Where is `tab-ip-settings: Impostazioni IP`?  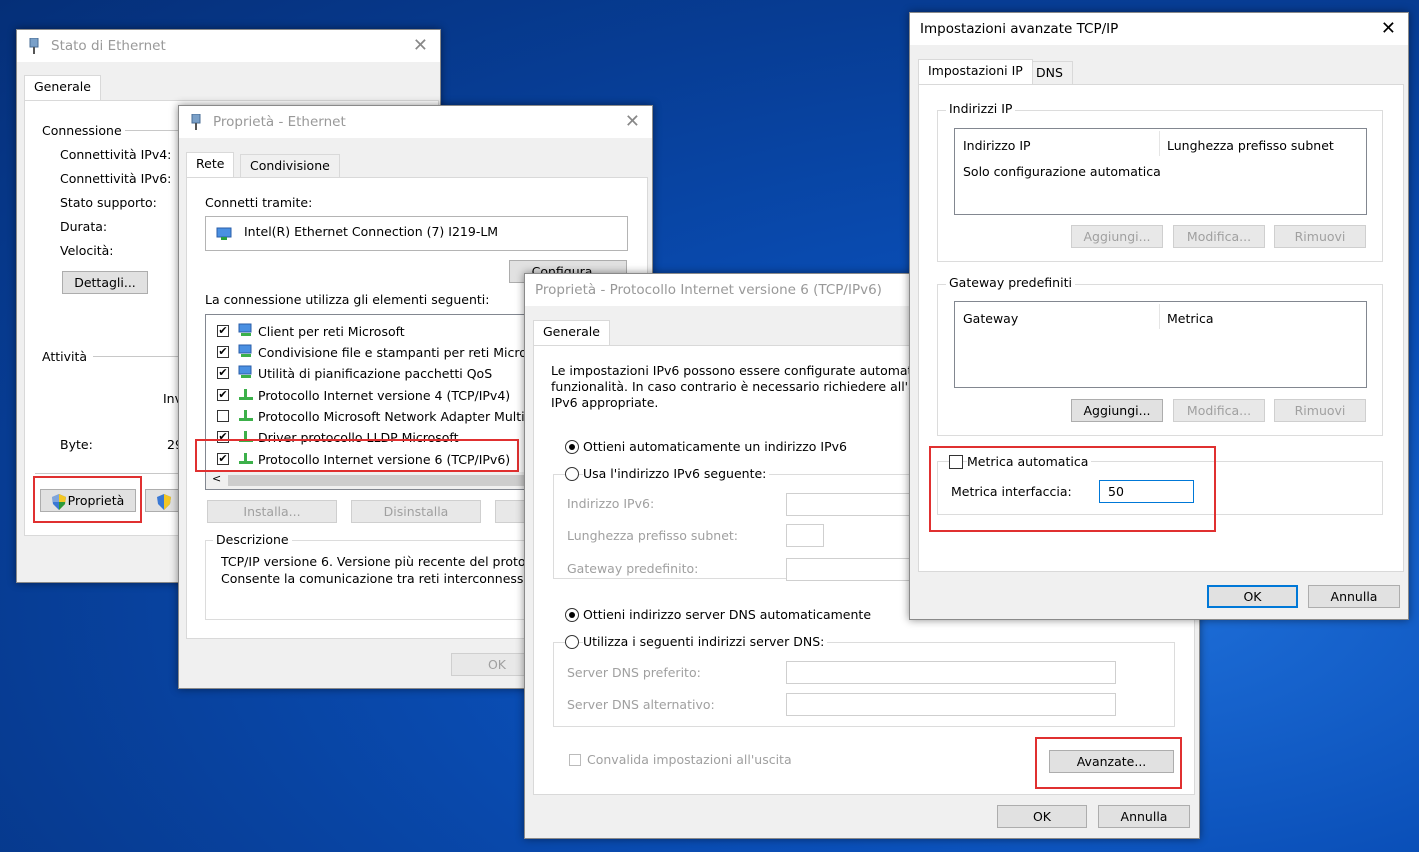 tab-ip-settings: Impostazioni IP is located at coordinates (975, 71).